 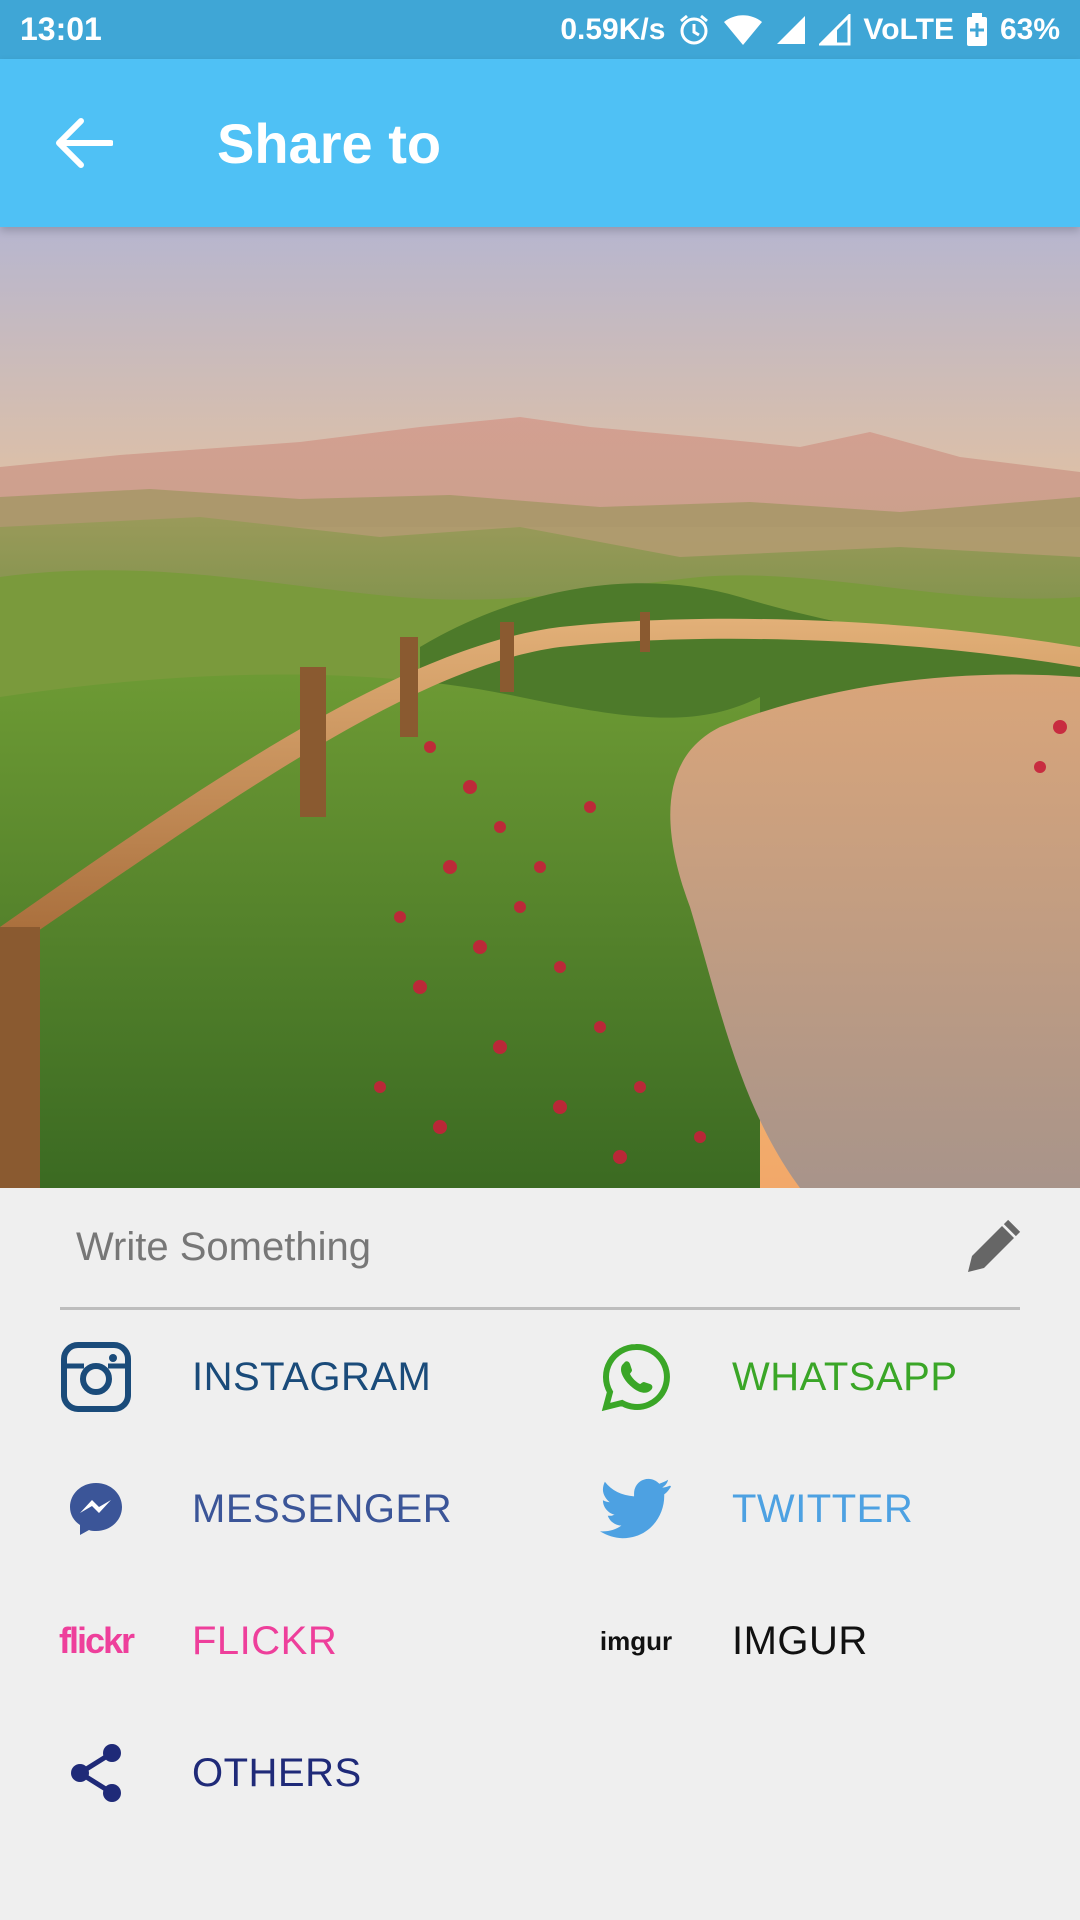 I want to click on flickr-label: FLICKR, so click(x=265, y=1640).